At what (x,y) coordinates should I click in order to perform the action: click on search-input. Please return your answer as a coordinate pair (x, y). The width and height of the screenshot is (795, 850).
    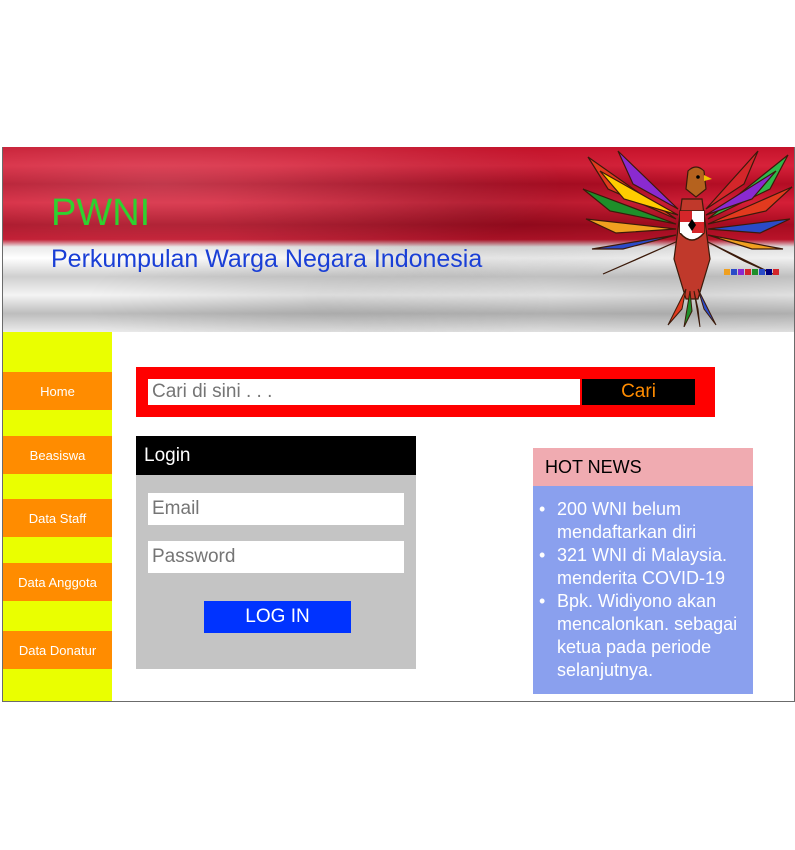
    Looking at the image, I should click on (364, 392).